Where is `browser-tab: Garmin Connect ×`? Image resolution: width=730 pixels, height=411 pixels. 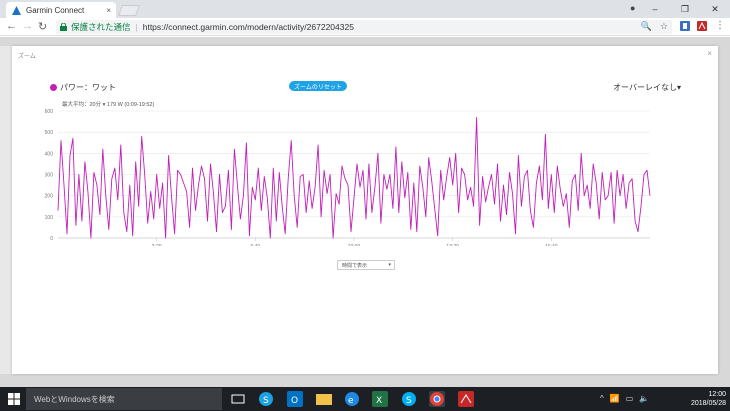 browser-tab: Garmin Connect × is located at coordinates (61, 10).